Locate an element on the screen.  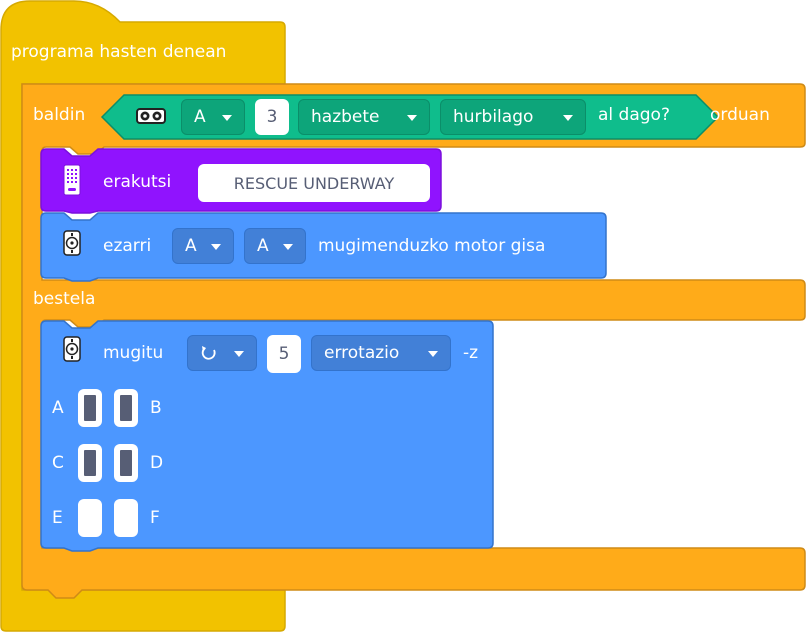
sensor-port-value: A is located at coordinates (200, 117).